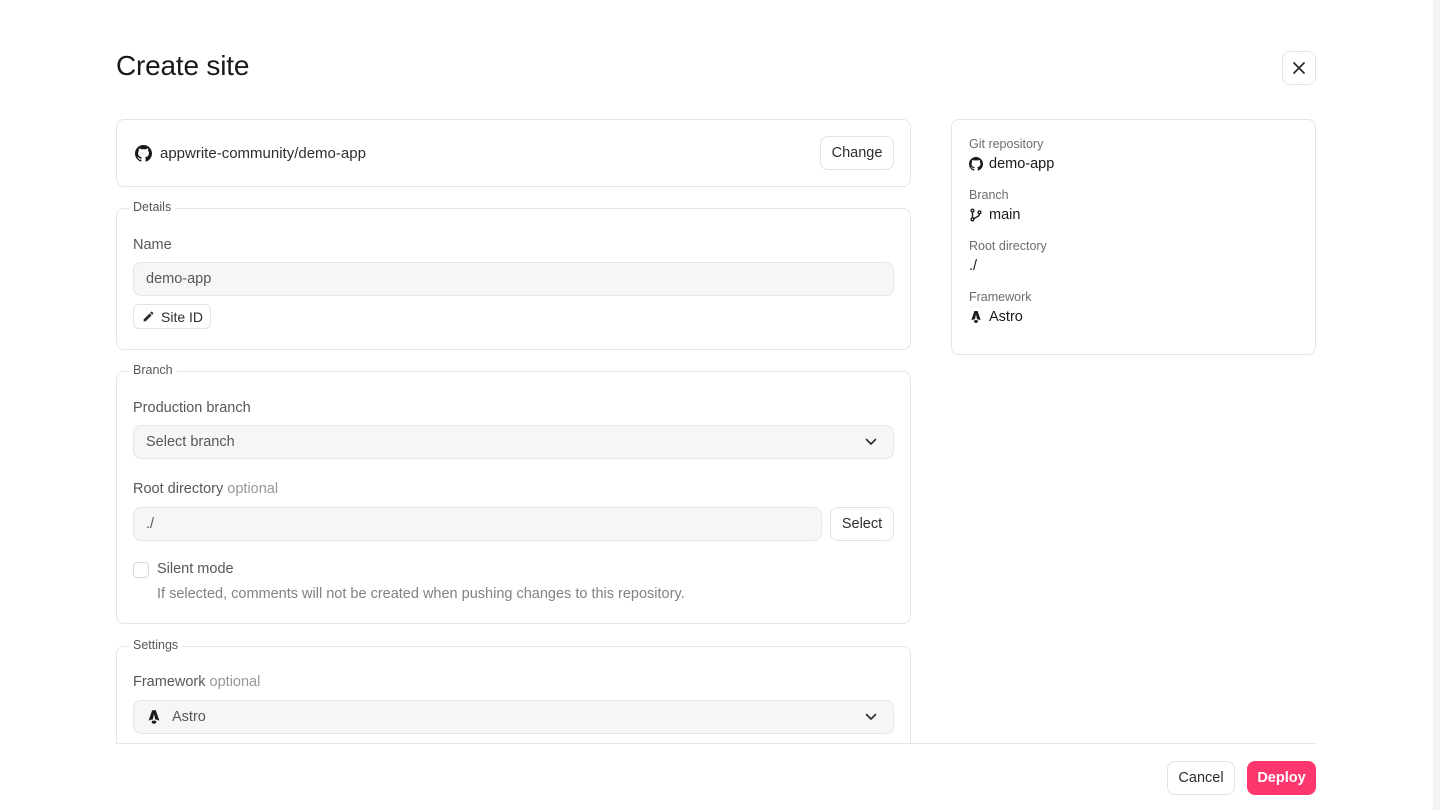 The height and width of the screenshot is (810, 1440). I want to click on name-input-value: demo-app, so click(179, 279).